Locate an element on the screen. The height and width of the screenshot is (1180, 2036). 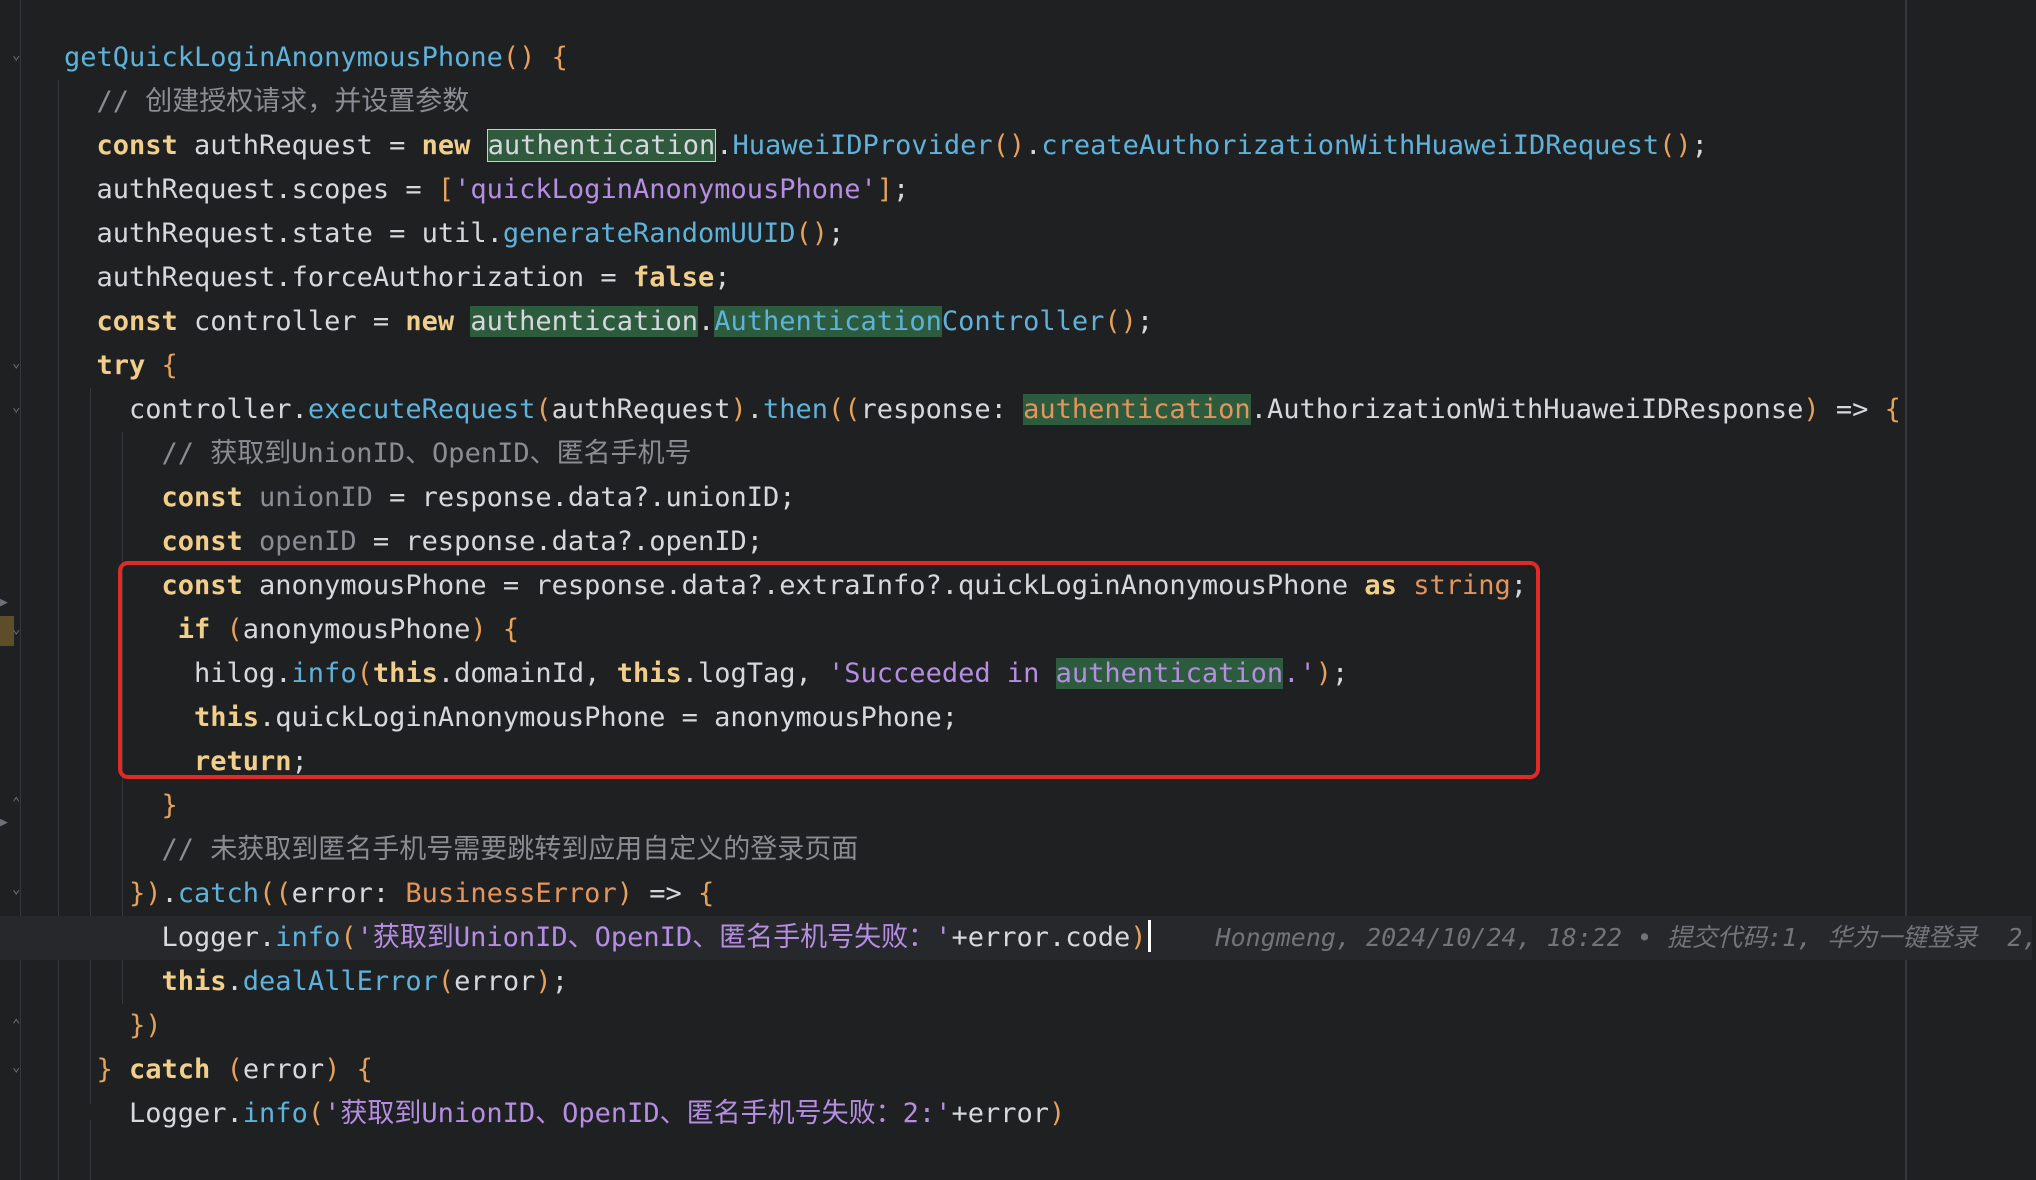
code-line: } is located at coordinates (121, 806).